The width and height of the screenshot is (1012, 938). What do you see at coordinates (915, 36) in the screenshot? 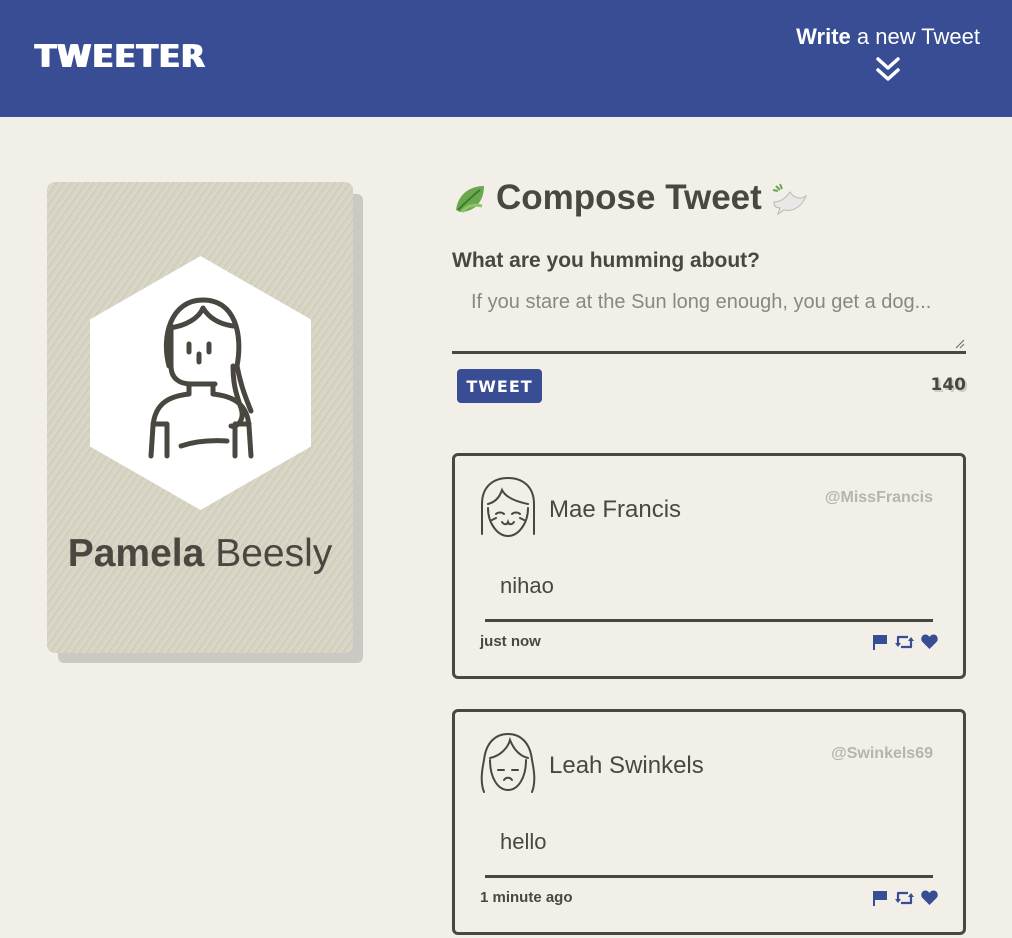
I see `write-label-rest: a new Tweet` at bounding box center [915, 36].